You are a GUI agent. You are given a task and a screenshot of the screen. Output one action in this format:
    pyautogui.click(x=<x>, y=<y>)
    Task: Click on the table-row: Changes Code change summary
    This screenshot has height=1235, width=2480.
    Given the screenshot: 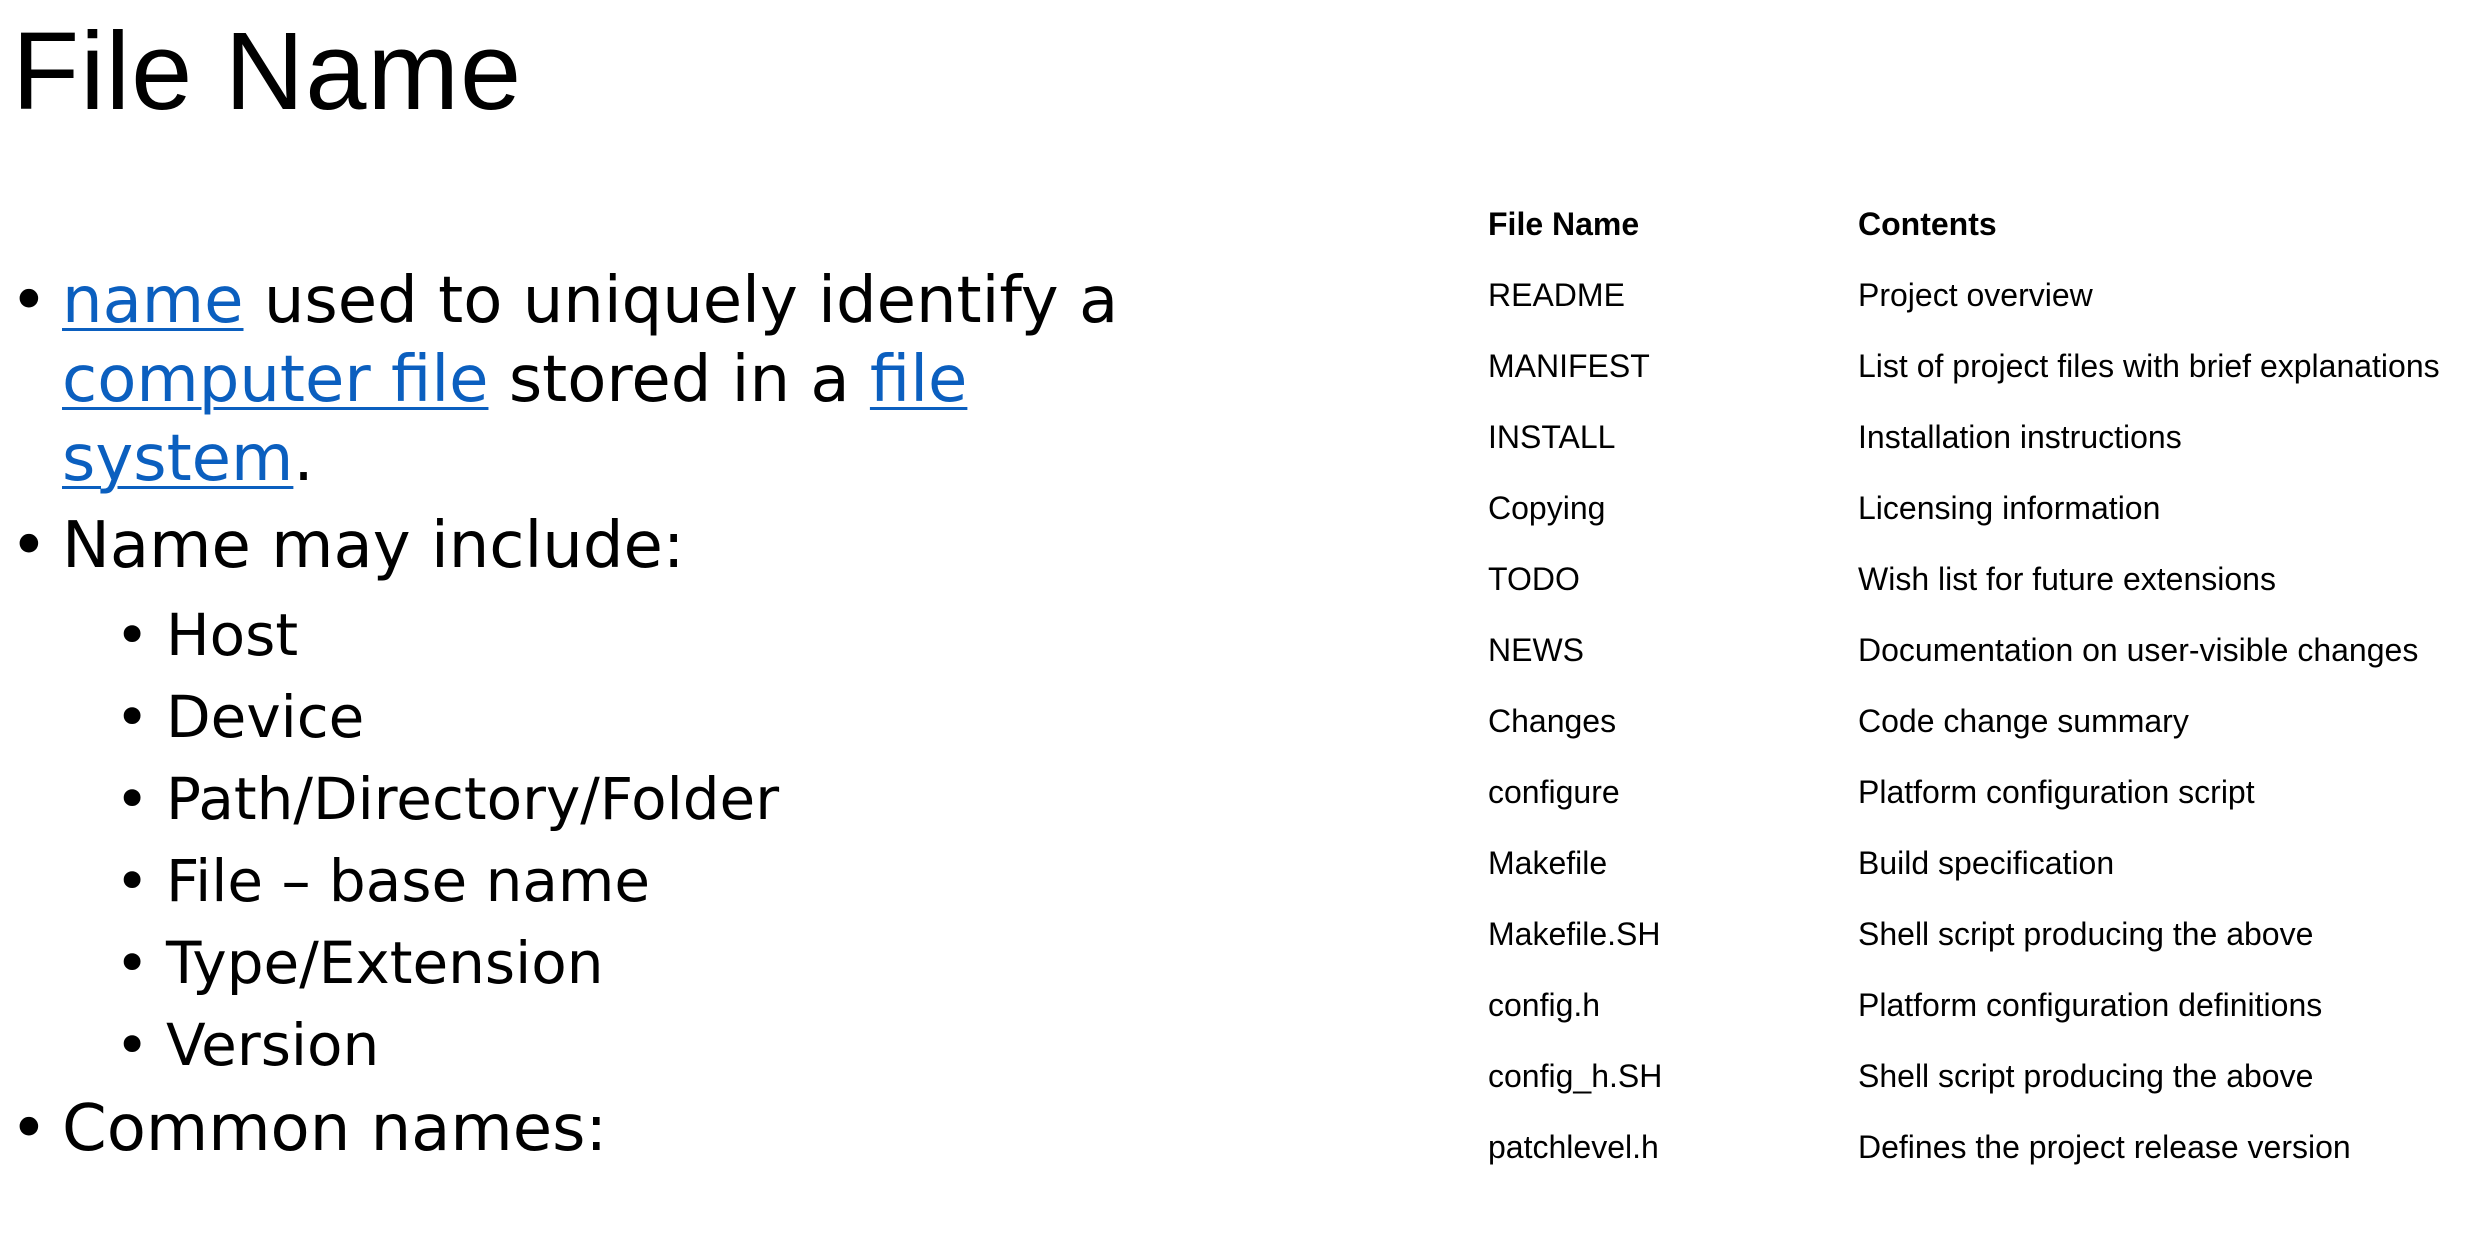 What is the action you would take?
    pyautogui.click(x=1964, y=721)
    